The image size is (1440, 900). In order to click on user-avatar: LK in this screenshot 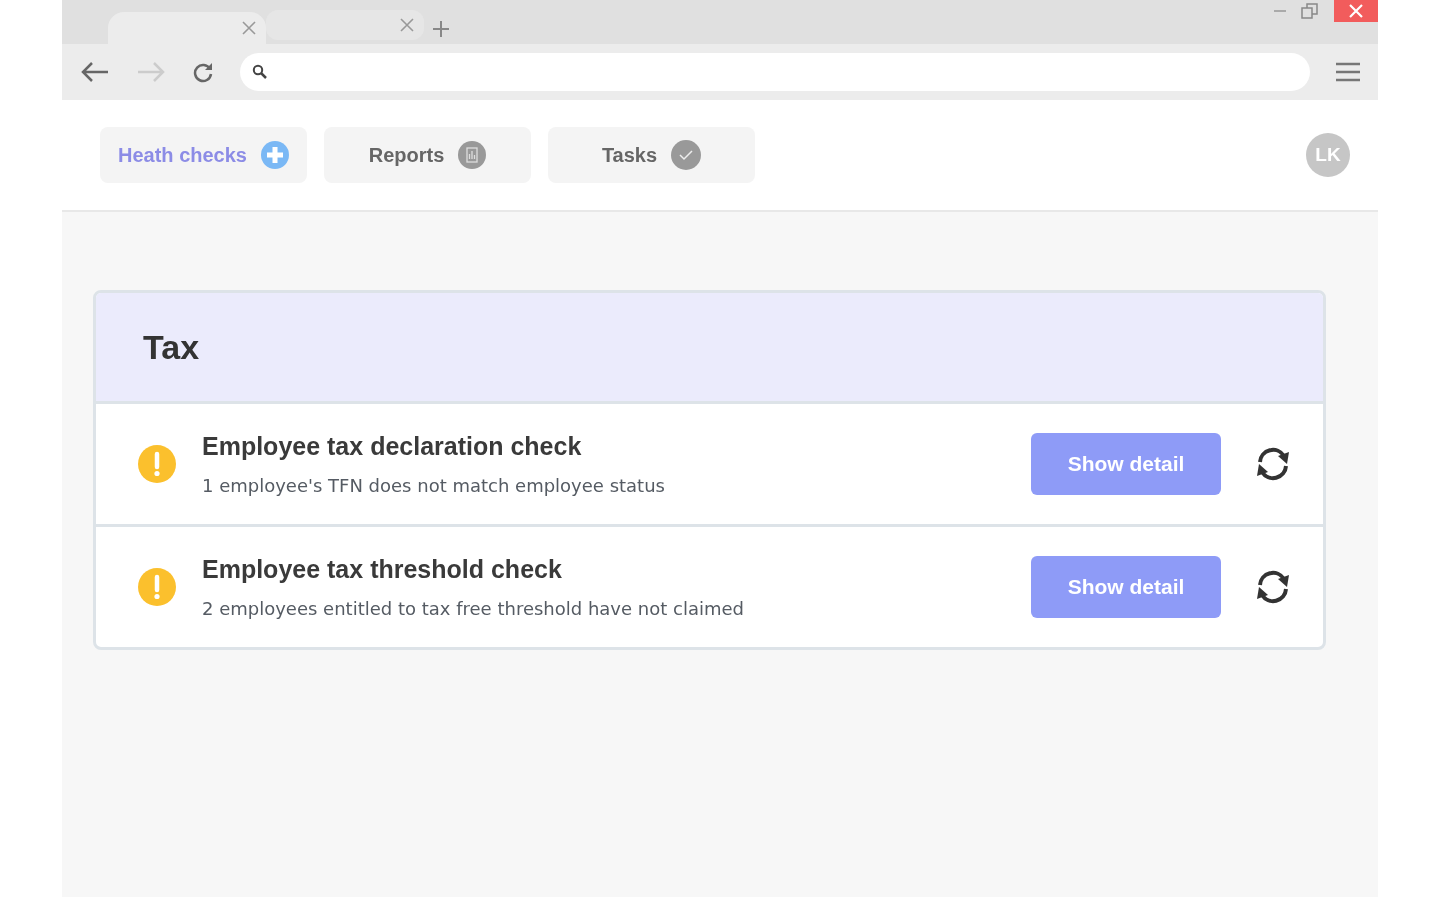, I will do `click(1328, 155)`.